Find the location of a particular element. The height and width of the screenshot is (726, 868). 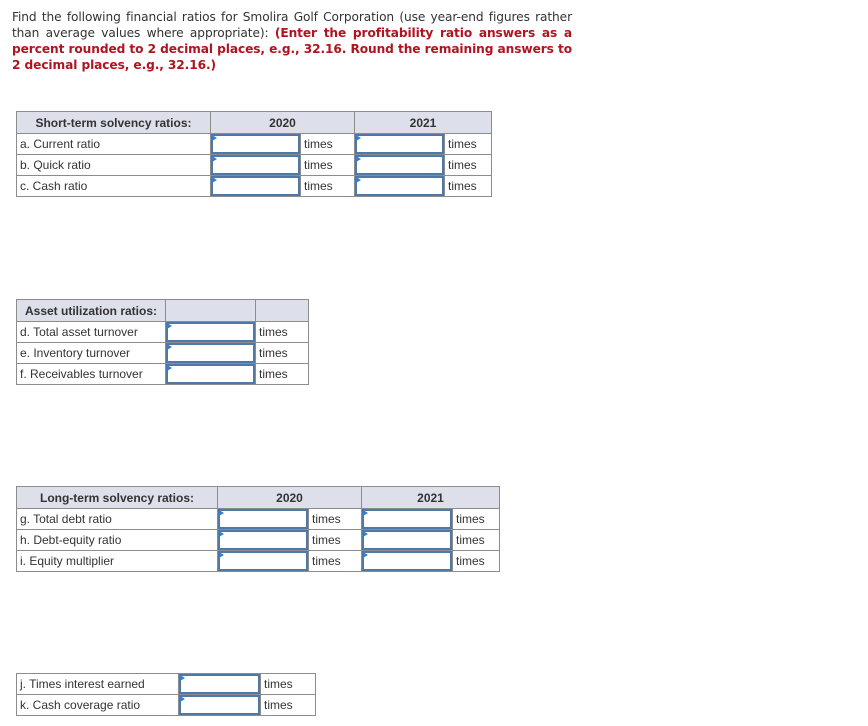

debt-equity-ratio-2021-input is located at coordinates (407, 540).